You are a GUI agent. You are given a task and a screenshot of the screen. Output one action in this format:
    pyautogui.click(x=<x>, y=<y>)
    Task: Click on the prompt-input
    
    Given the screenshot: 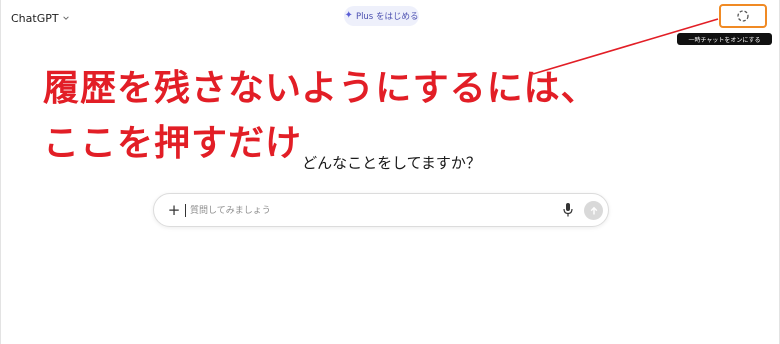 What is the action you would take?
    pyautogui.click(x=370, y=211)
    